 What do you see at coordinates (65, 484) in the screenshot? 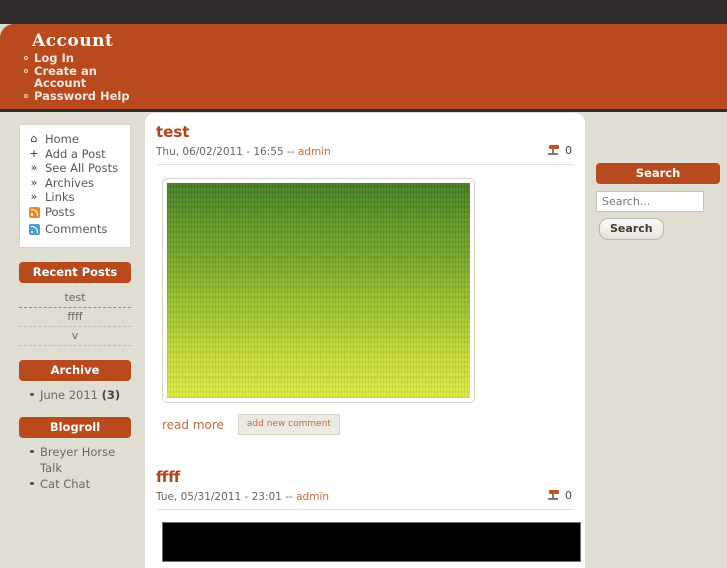
I see `blogroll-link: Cat Chat` at bounding box center [65, 484].